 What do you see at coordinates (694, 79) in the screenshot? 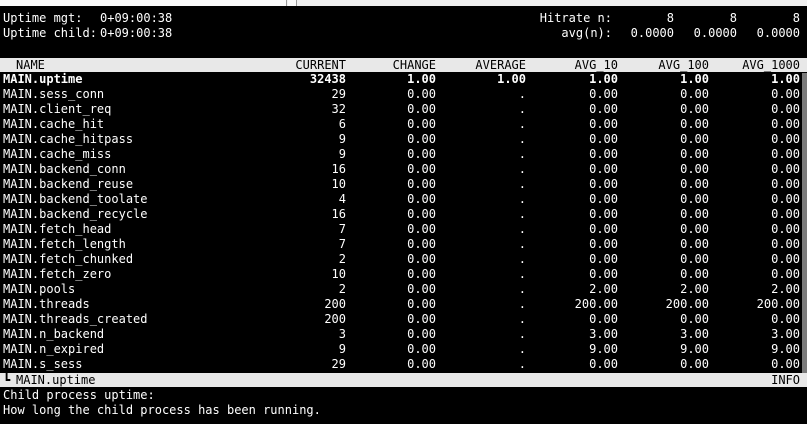
I see `counter-avg-100: 1.00` at bounding box center [694, 79].